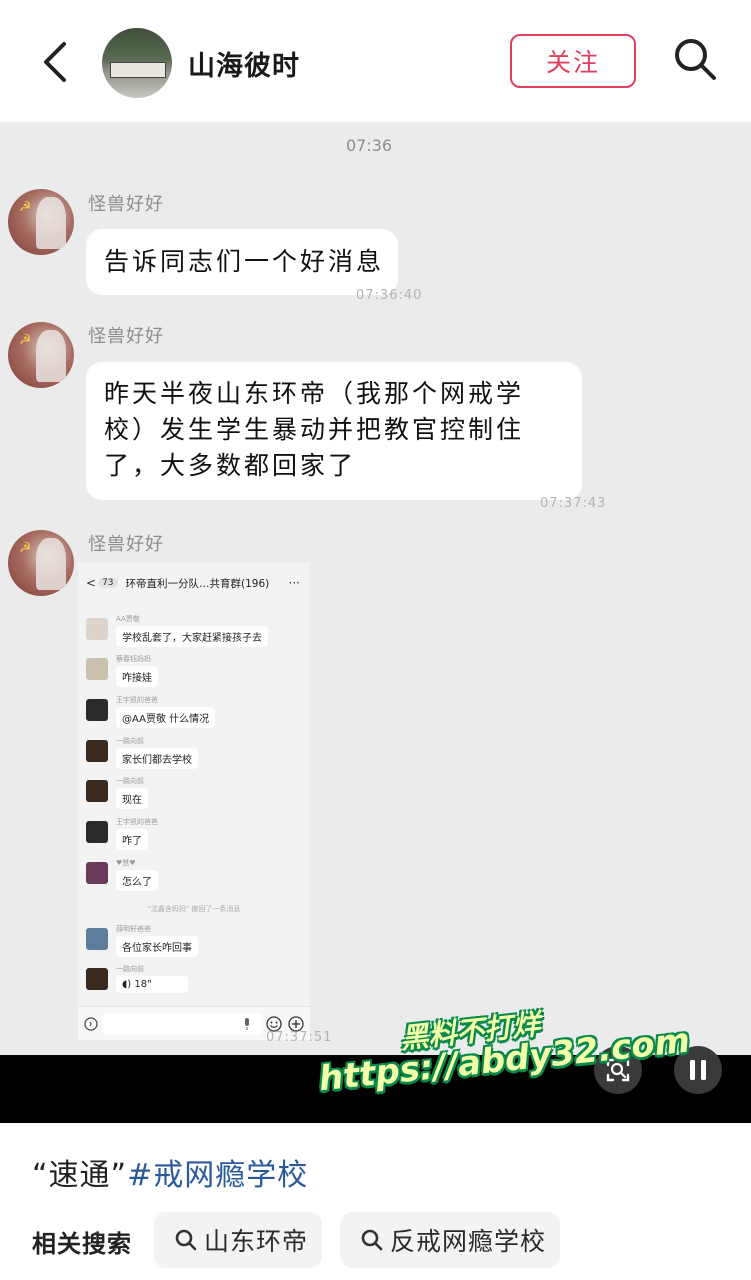 The height and width of the screenshot is (1280, 751). What do you see at coordinates (157, 946) in the screenshot?
I see `nested-text: 各位家长咋回事` at bounding box center [157, 946].